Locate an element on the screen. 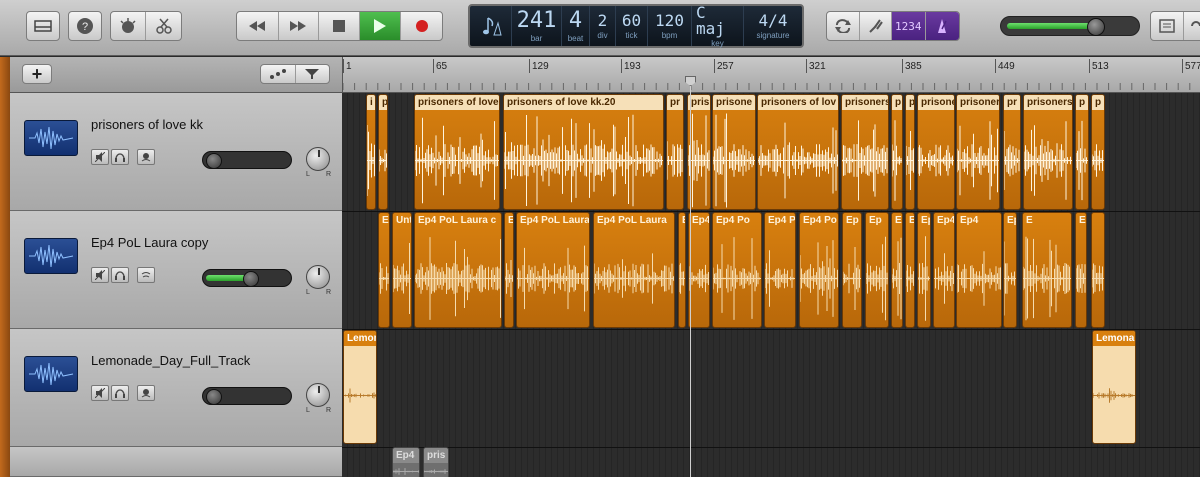  filter-button is located at coordinates (312, 74).